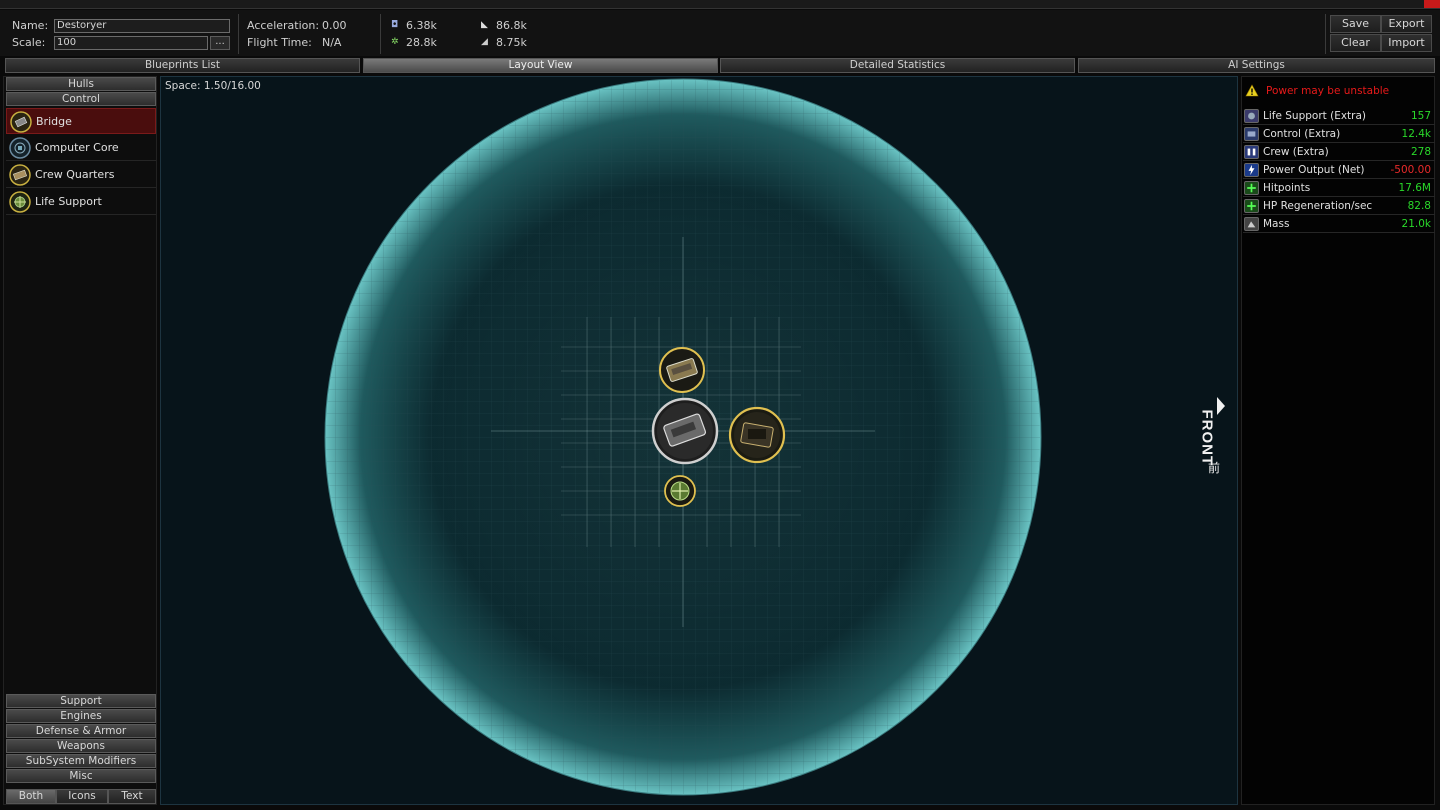 The image size is (1440, 810). Describe the element at coordinates (1296, 152) in the screenshot. I see `stat-label: Crew (Extra)` at that location.